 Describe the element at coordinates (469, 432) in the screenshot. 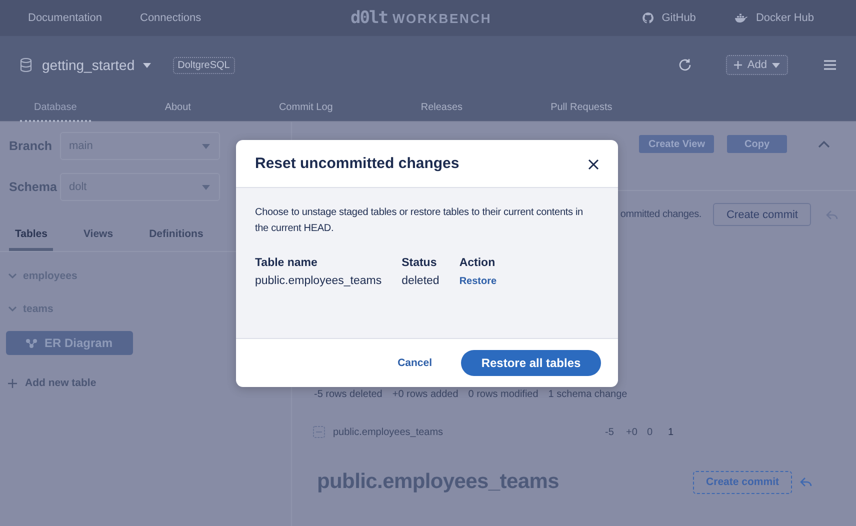

I see `diff-table-name: public.employees_teams` at that location.